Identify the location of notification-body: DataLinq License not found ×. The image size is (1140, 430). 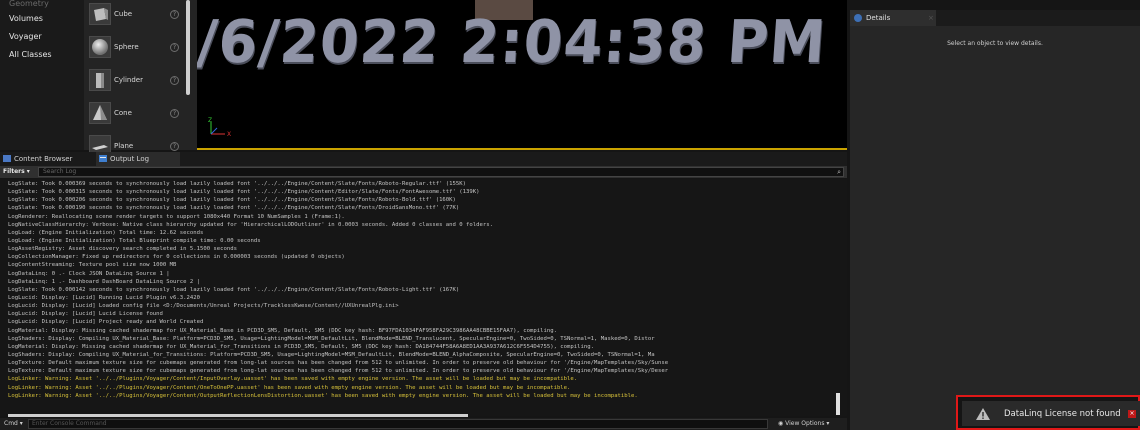
(1051, 413).